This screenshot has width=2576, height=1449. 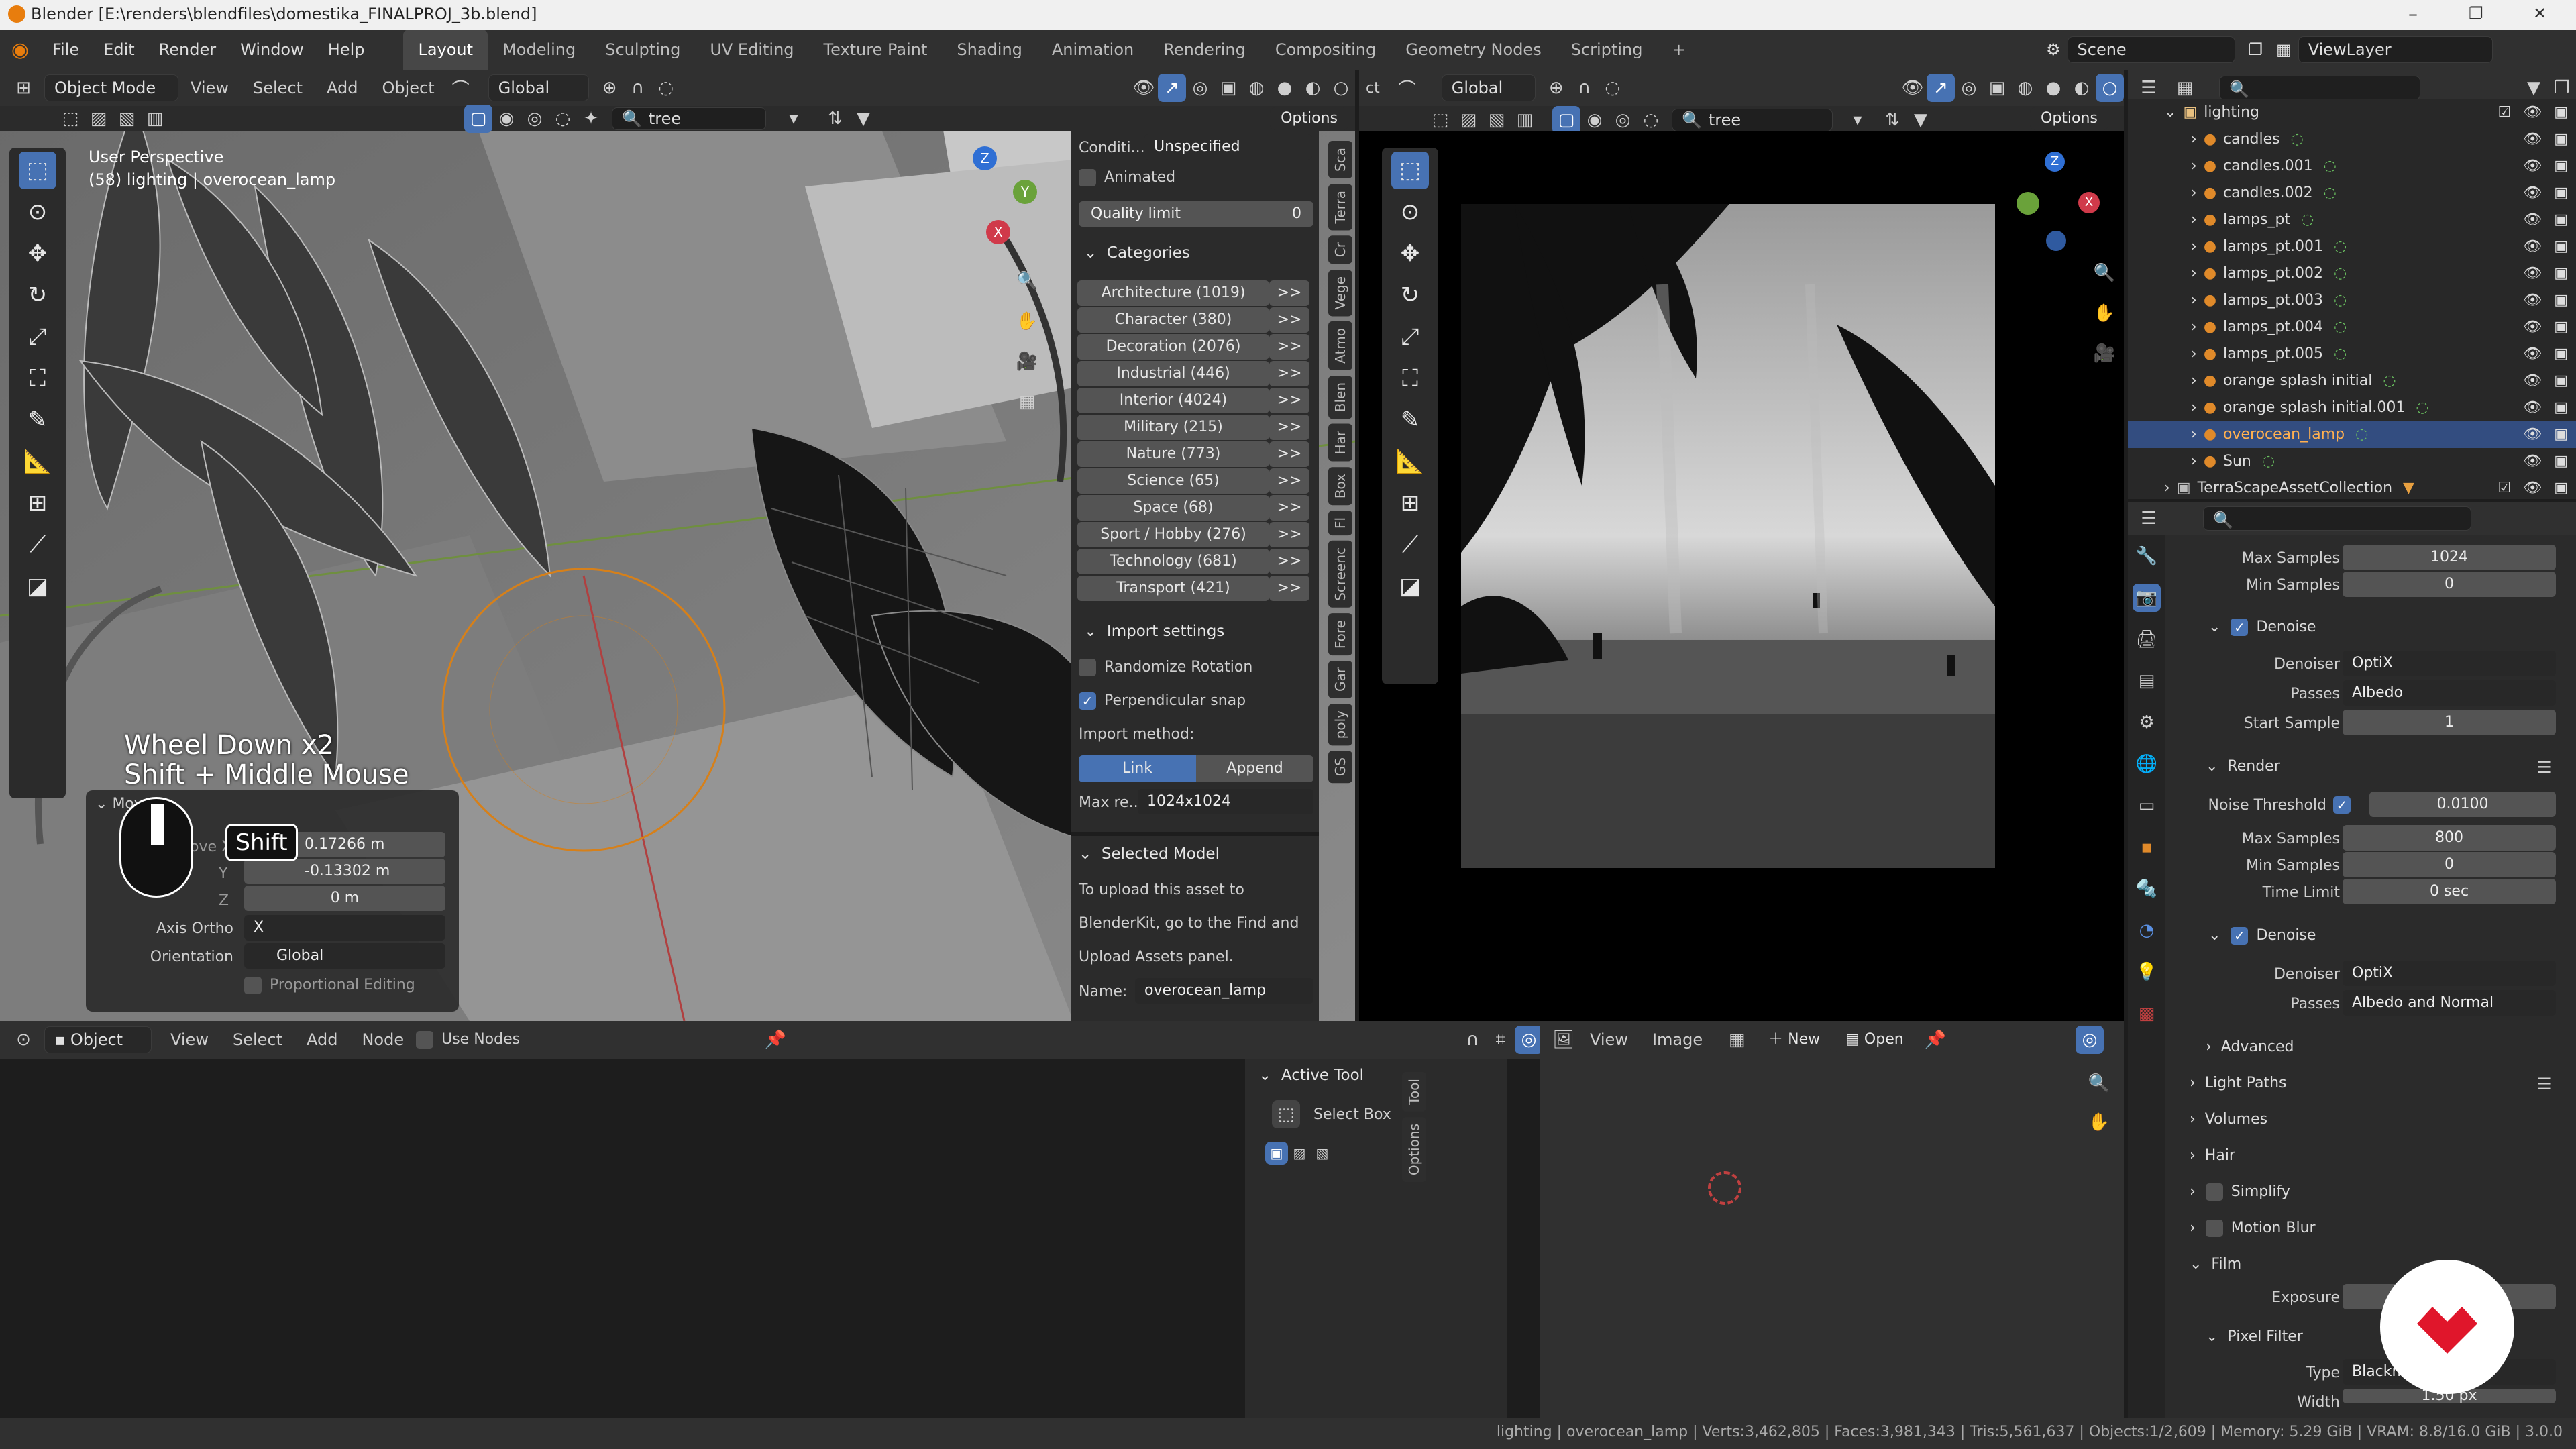 I want to click on image-browse-icon: ▦, so click(x=1737, y=1040).